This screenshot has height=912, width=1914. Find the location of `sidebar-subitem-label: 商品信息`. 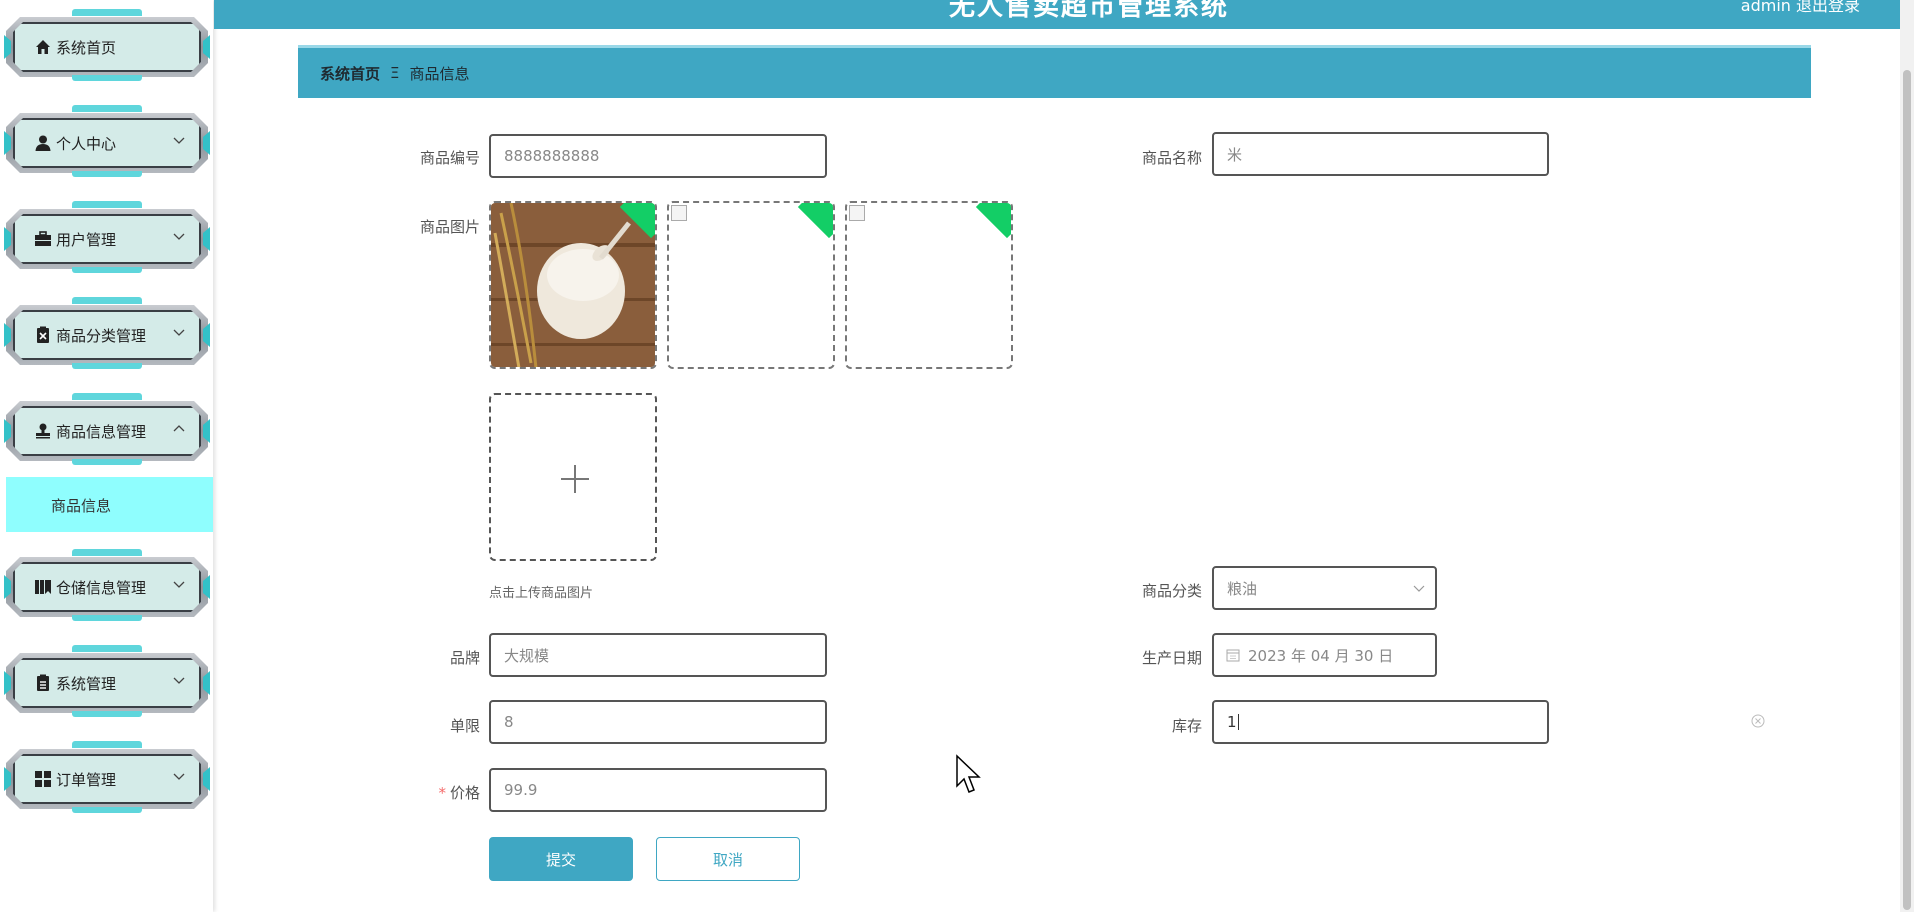

sidebar-subitem-label: 商品信息 is located at coordinates (81, 506).